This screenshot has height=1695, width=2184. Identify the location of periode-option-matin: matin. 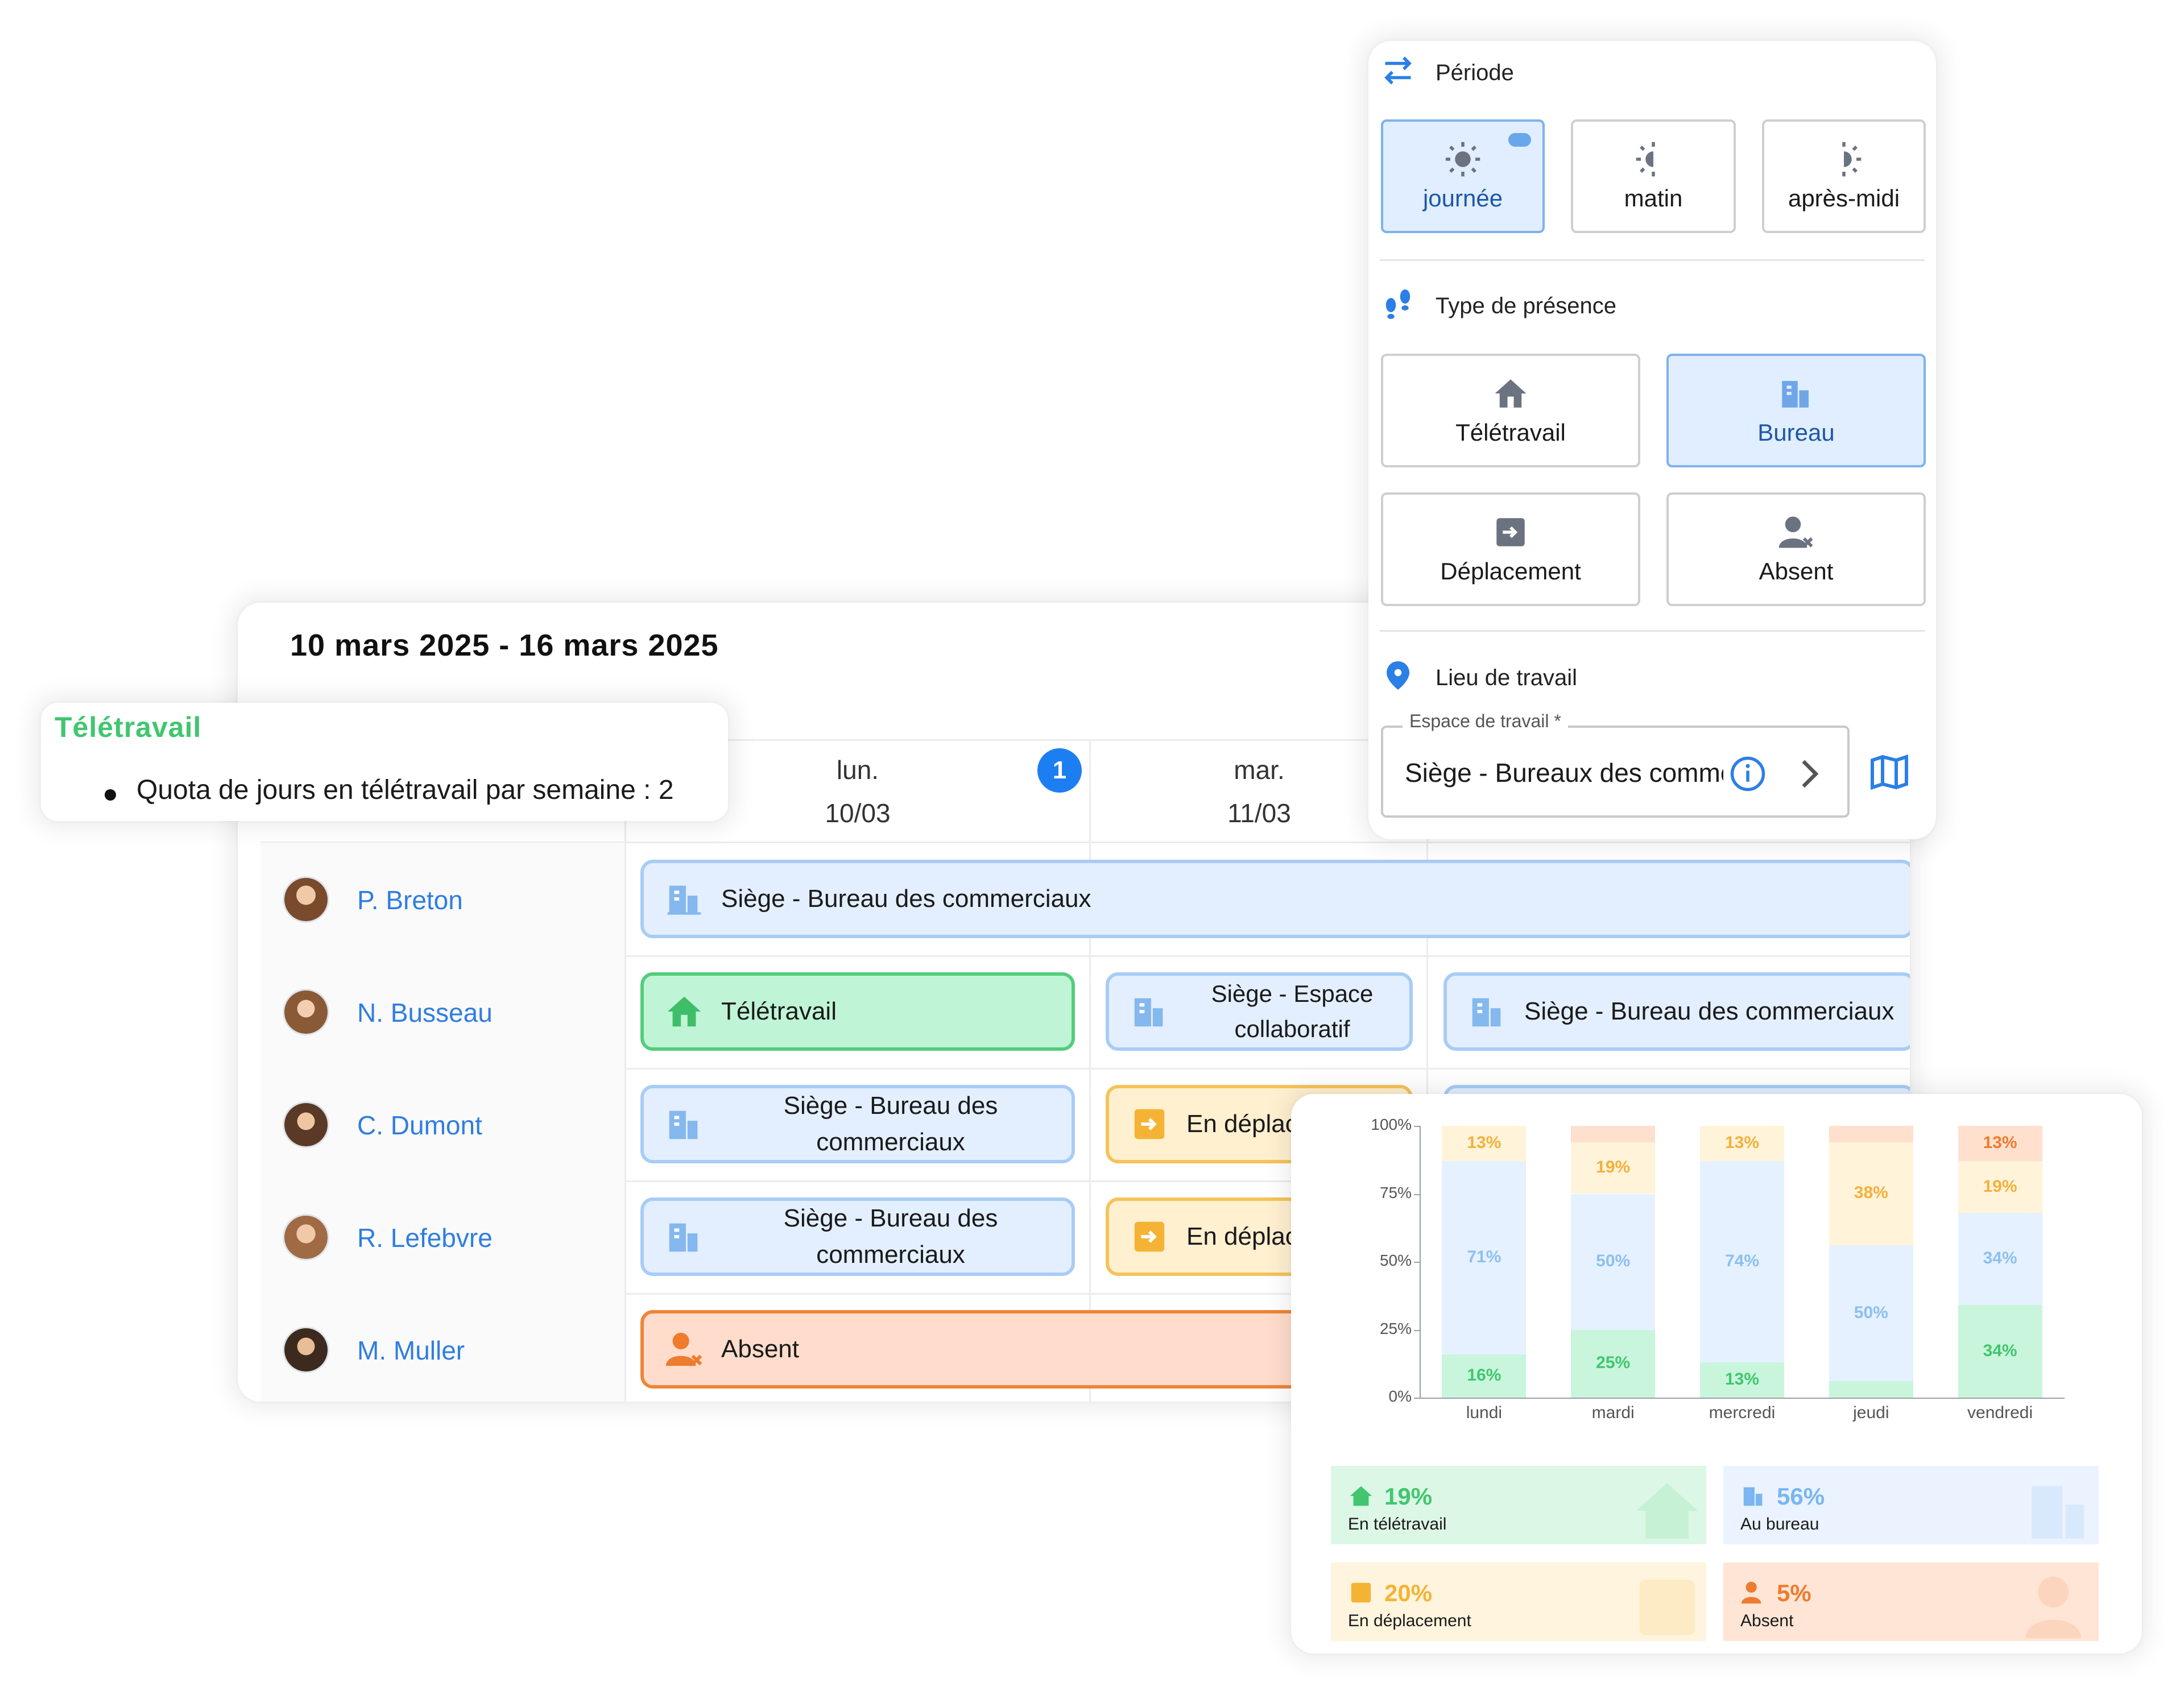
(1653, 176).